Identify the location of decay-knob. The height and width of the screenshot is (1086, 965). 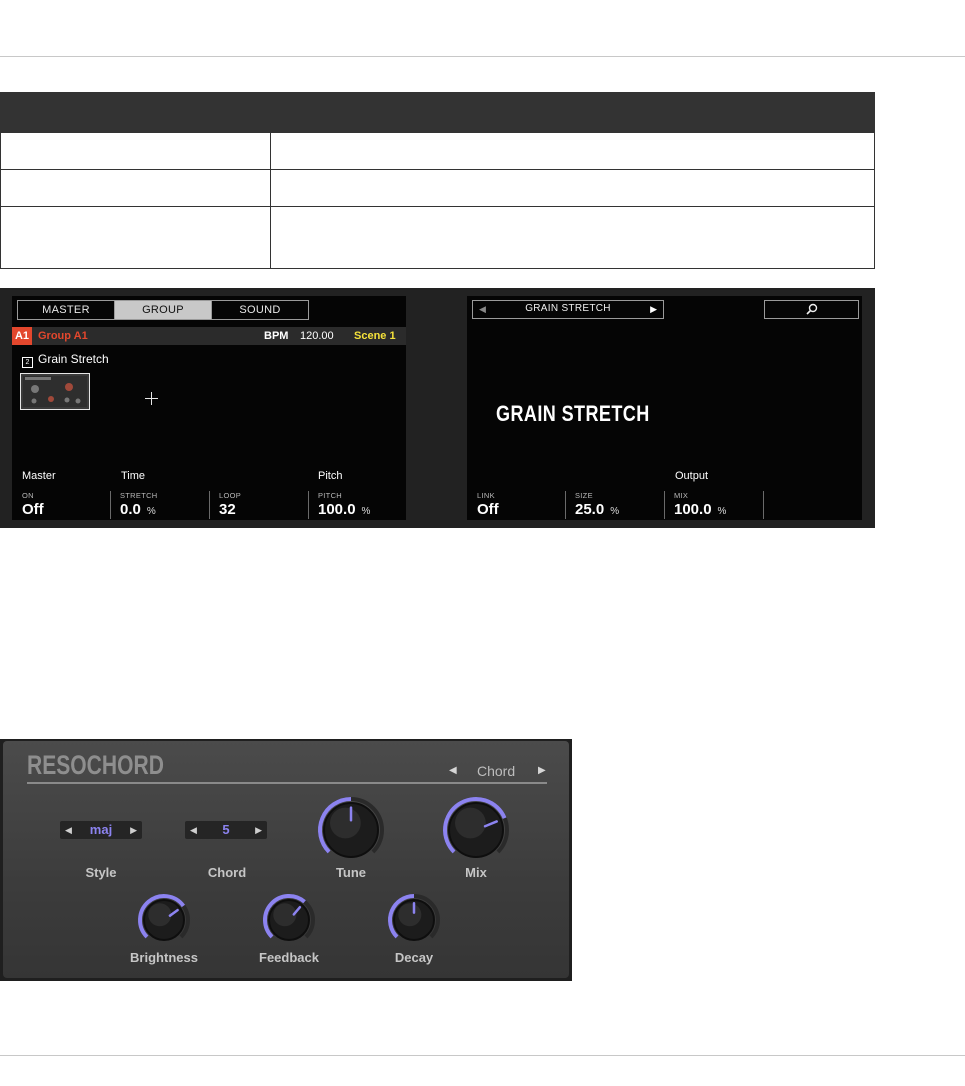
(414, 917).